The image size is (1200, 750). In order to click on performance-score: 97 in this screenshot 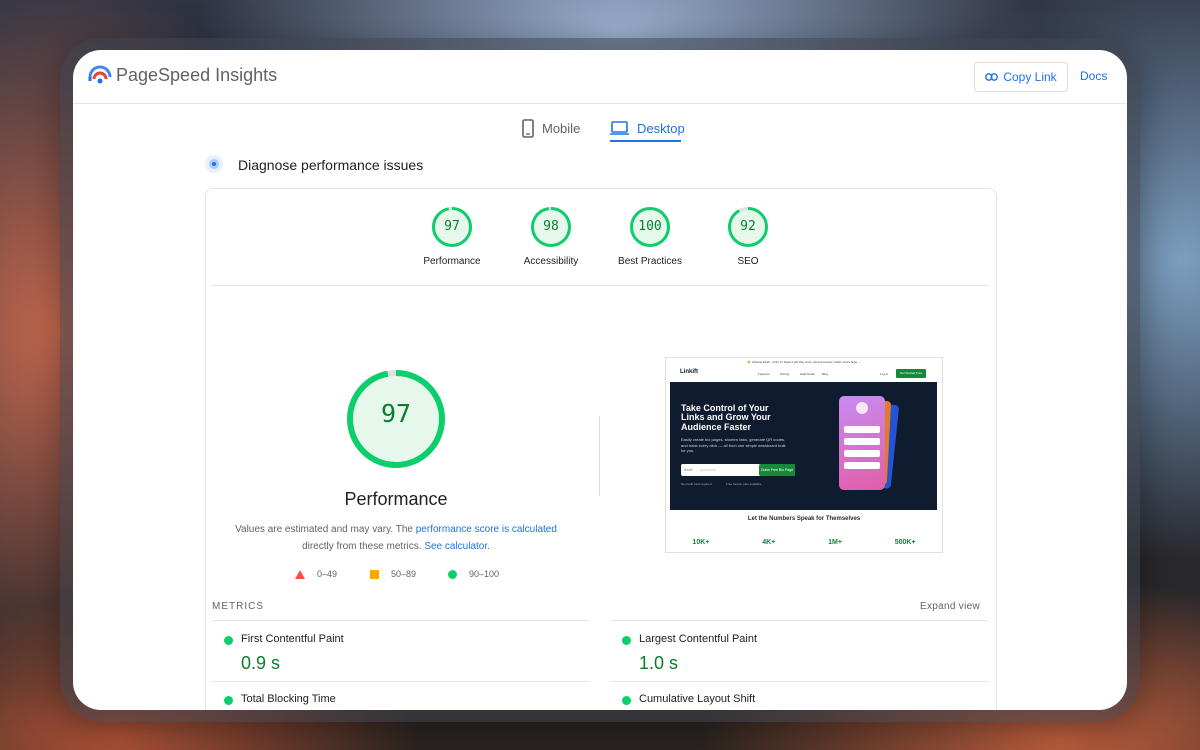, I will do `click(396, 413)`.